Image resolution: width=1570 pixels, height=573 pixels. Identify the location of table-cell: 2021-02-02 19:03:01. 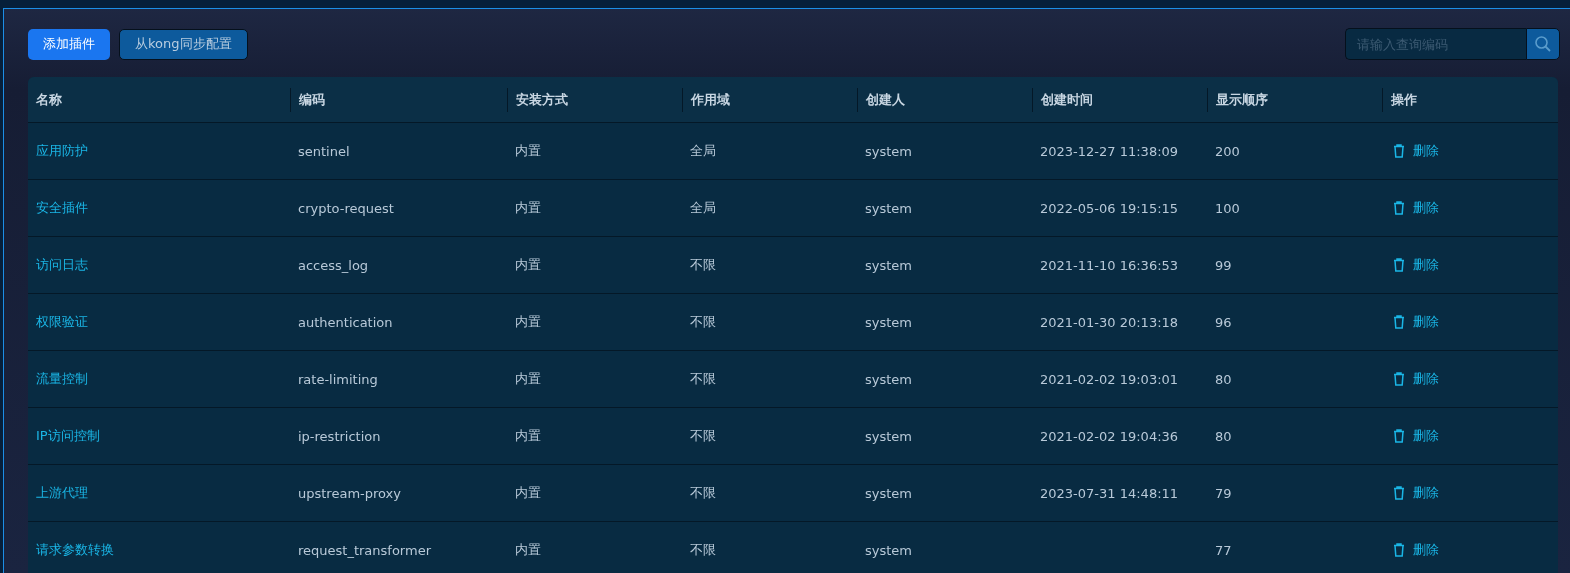
(1109, 379).